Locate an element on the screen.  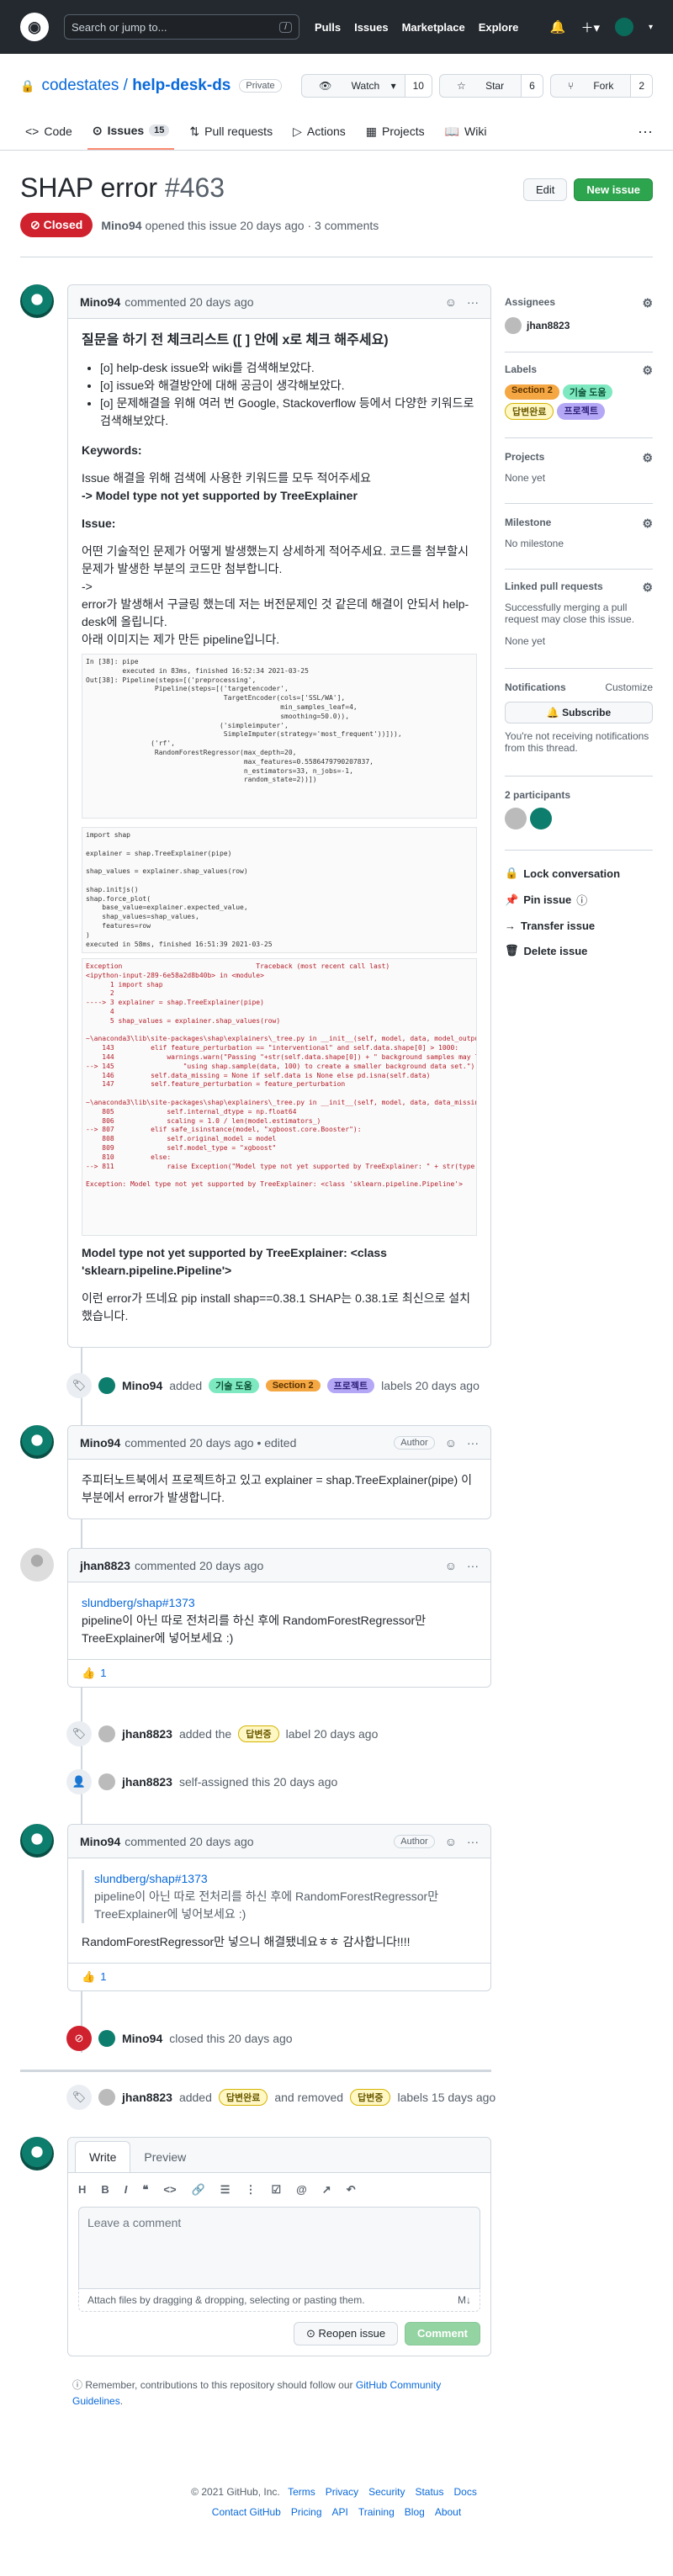
comment-button: Comment is located at coordinates (443, 2333).